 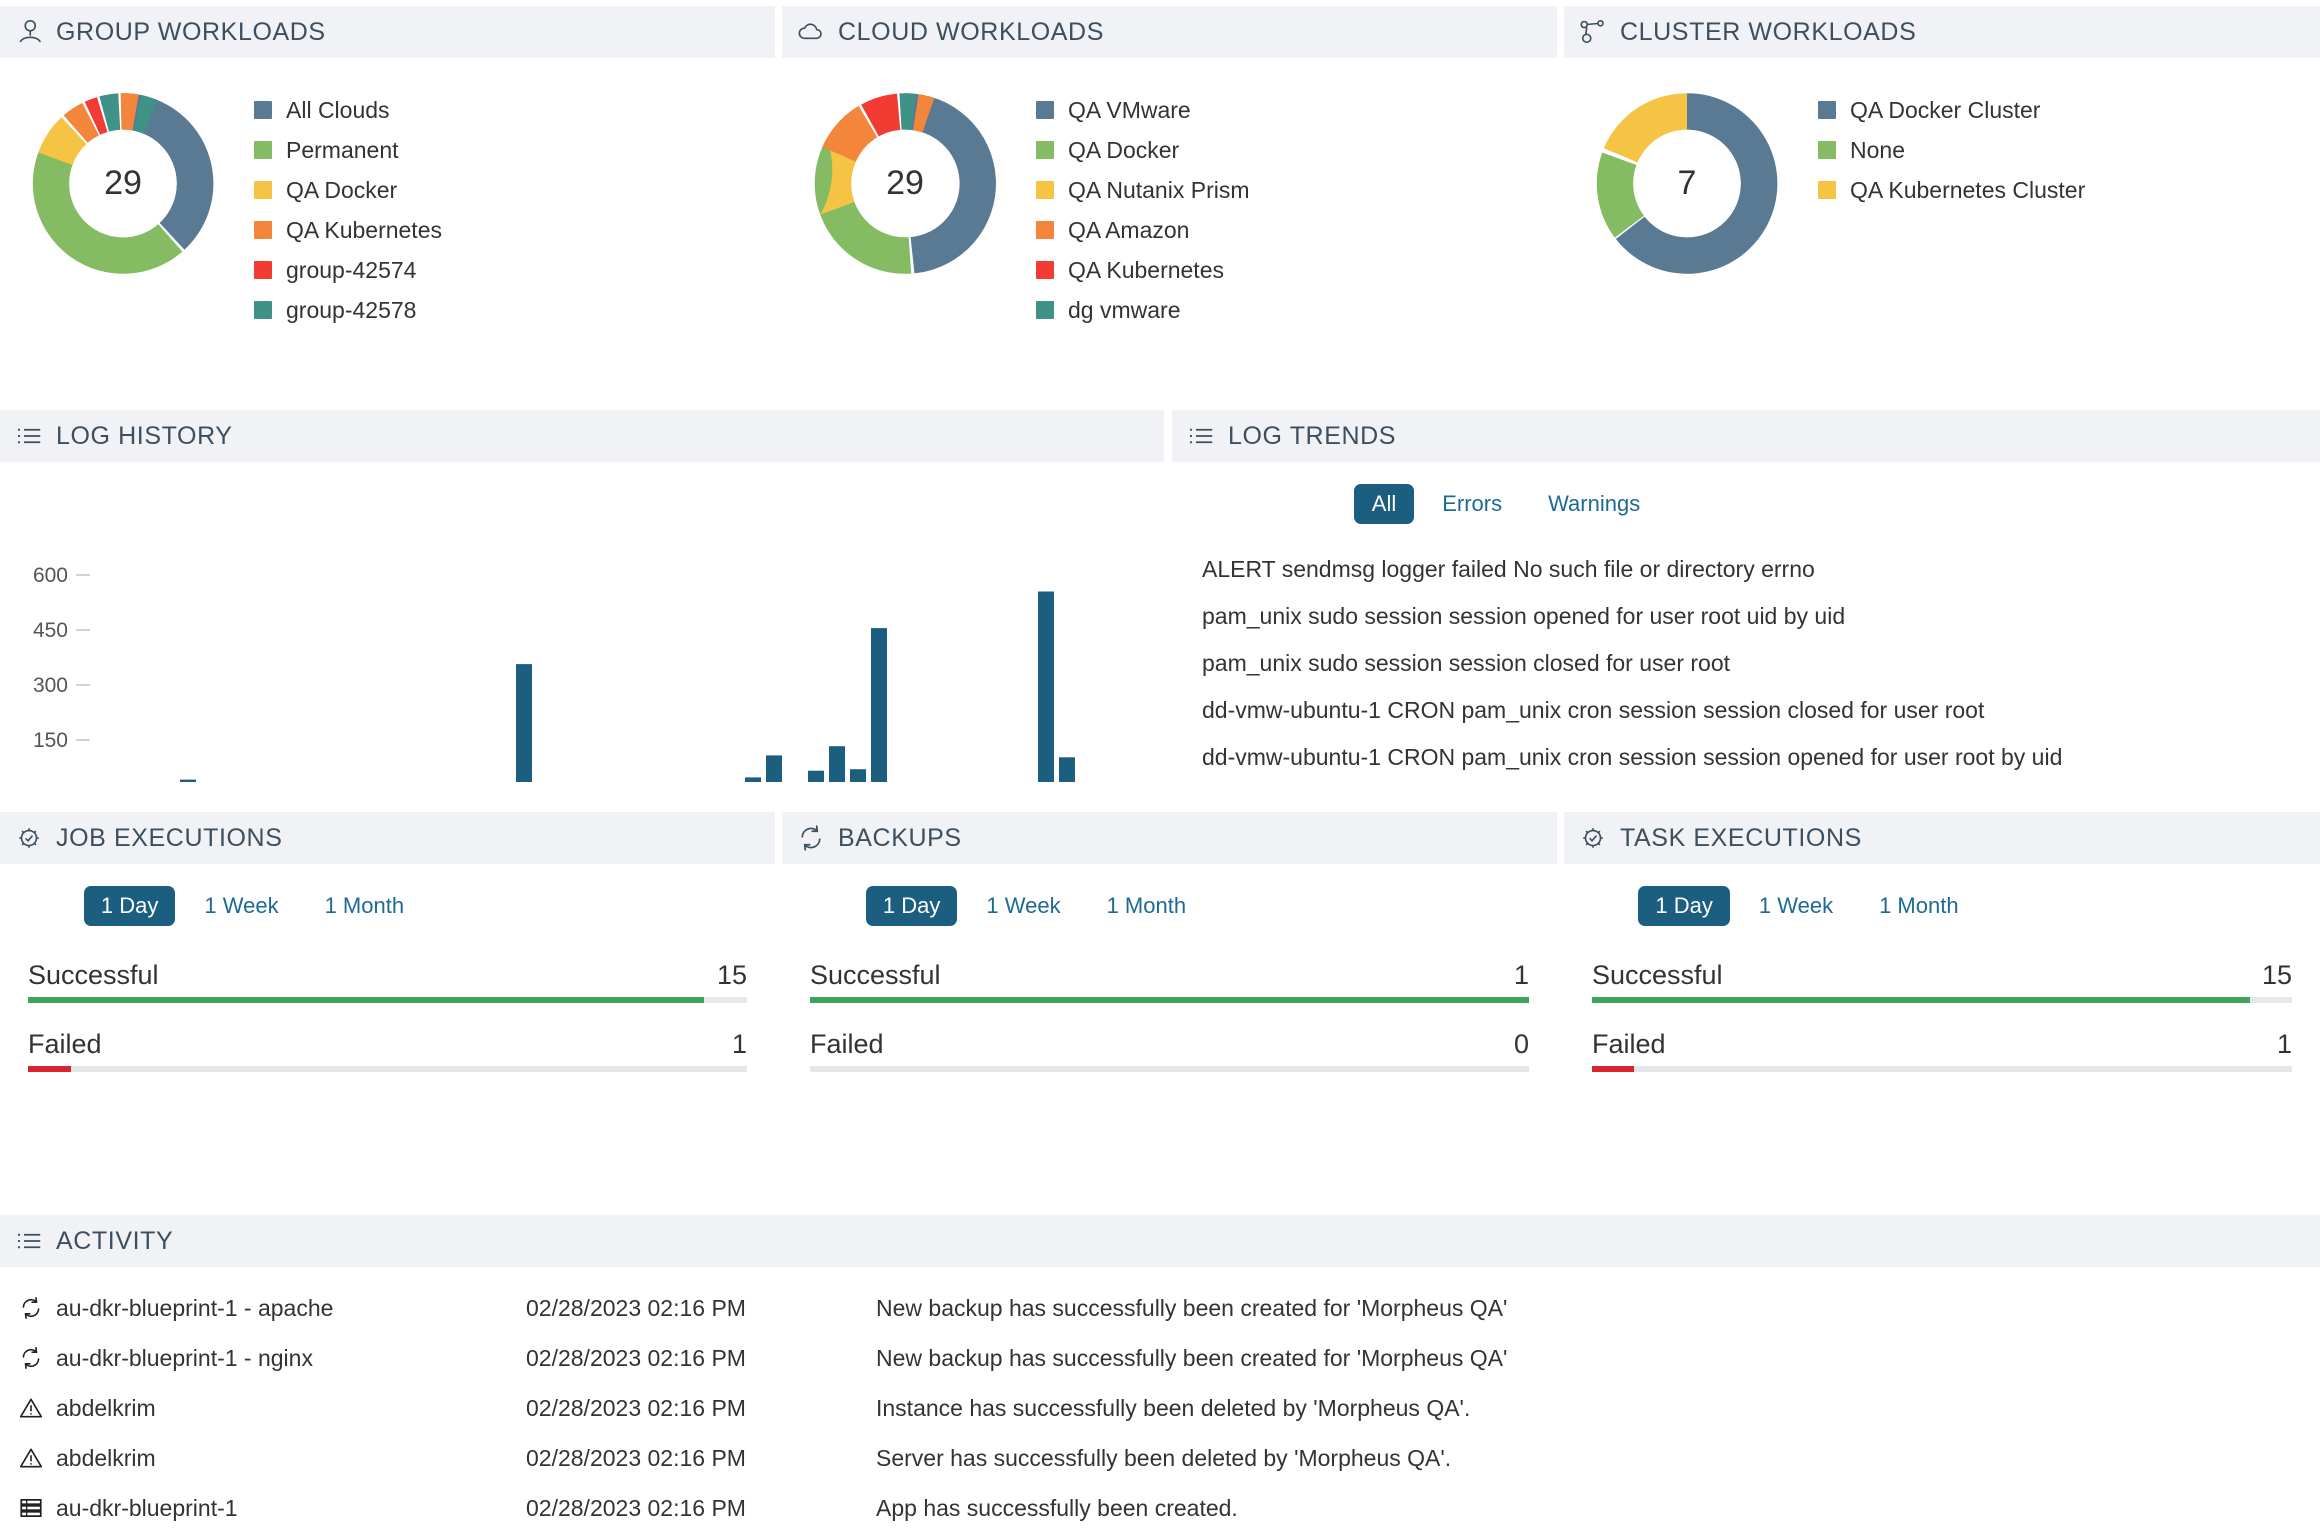 What do you see at coordinates (1312, 435) in the screenshot?
I see `panel-title: LOG TRENDS` at bounding box center [1312, 435].